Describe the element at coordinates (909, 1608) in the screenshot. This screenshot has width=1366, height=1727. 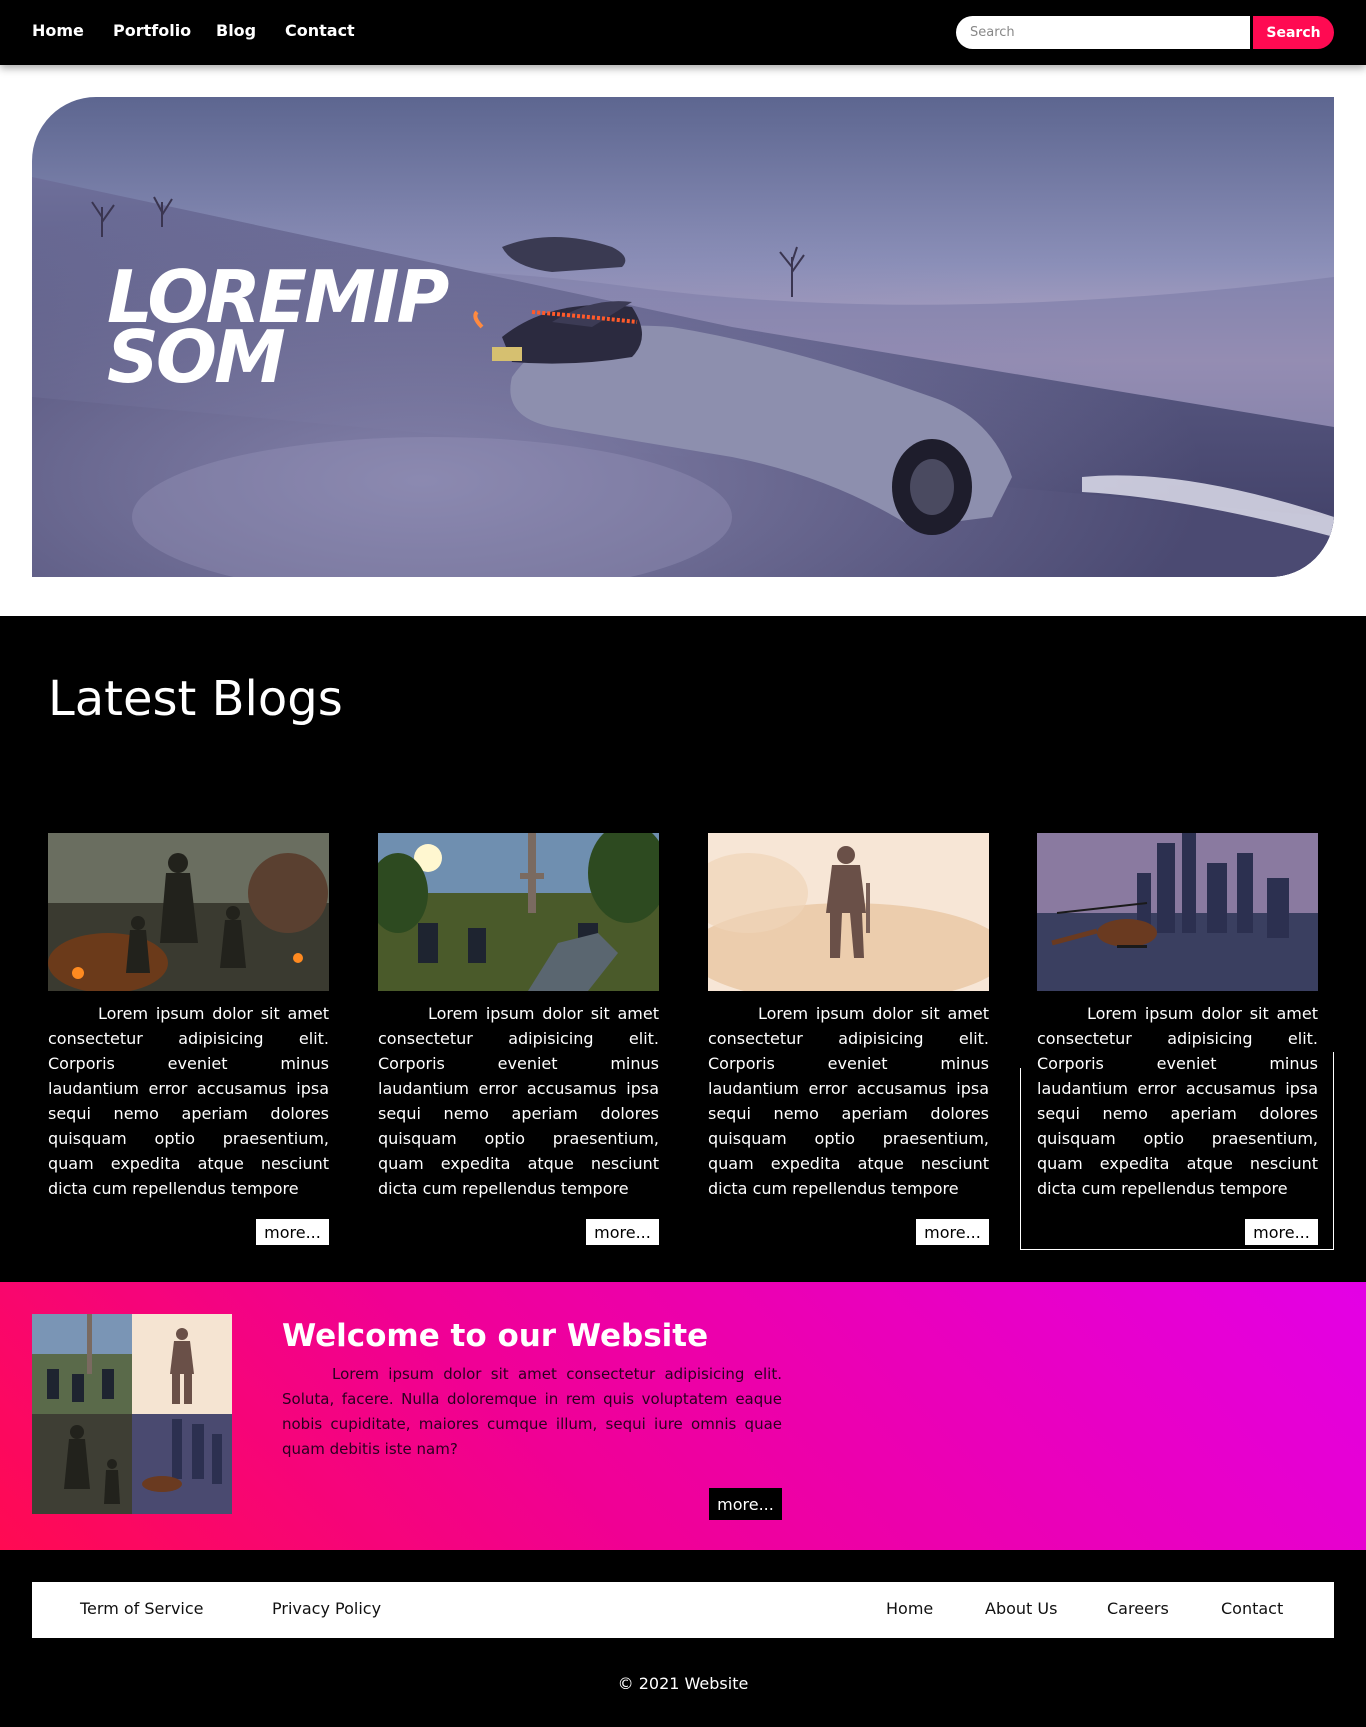
I see `footer-home-link: Home` at that location.